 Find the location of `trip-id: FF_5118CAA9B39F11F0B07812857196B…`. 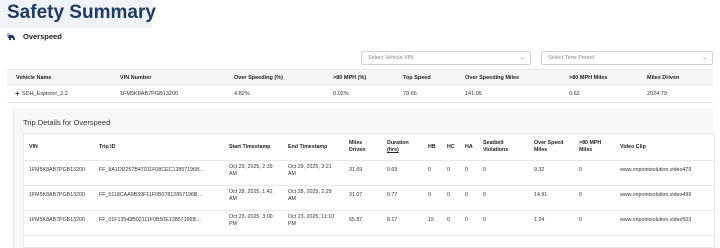

trip-id: FF_5118CAA9B39F11F0B07812857196B… is located at coordinates (151, 195).